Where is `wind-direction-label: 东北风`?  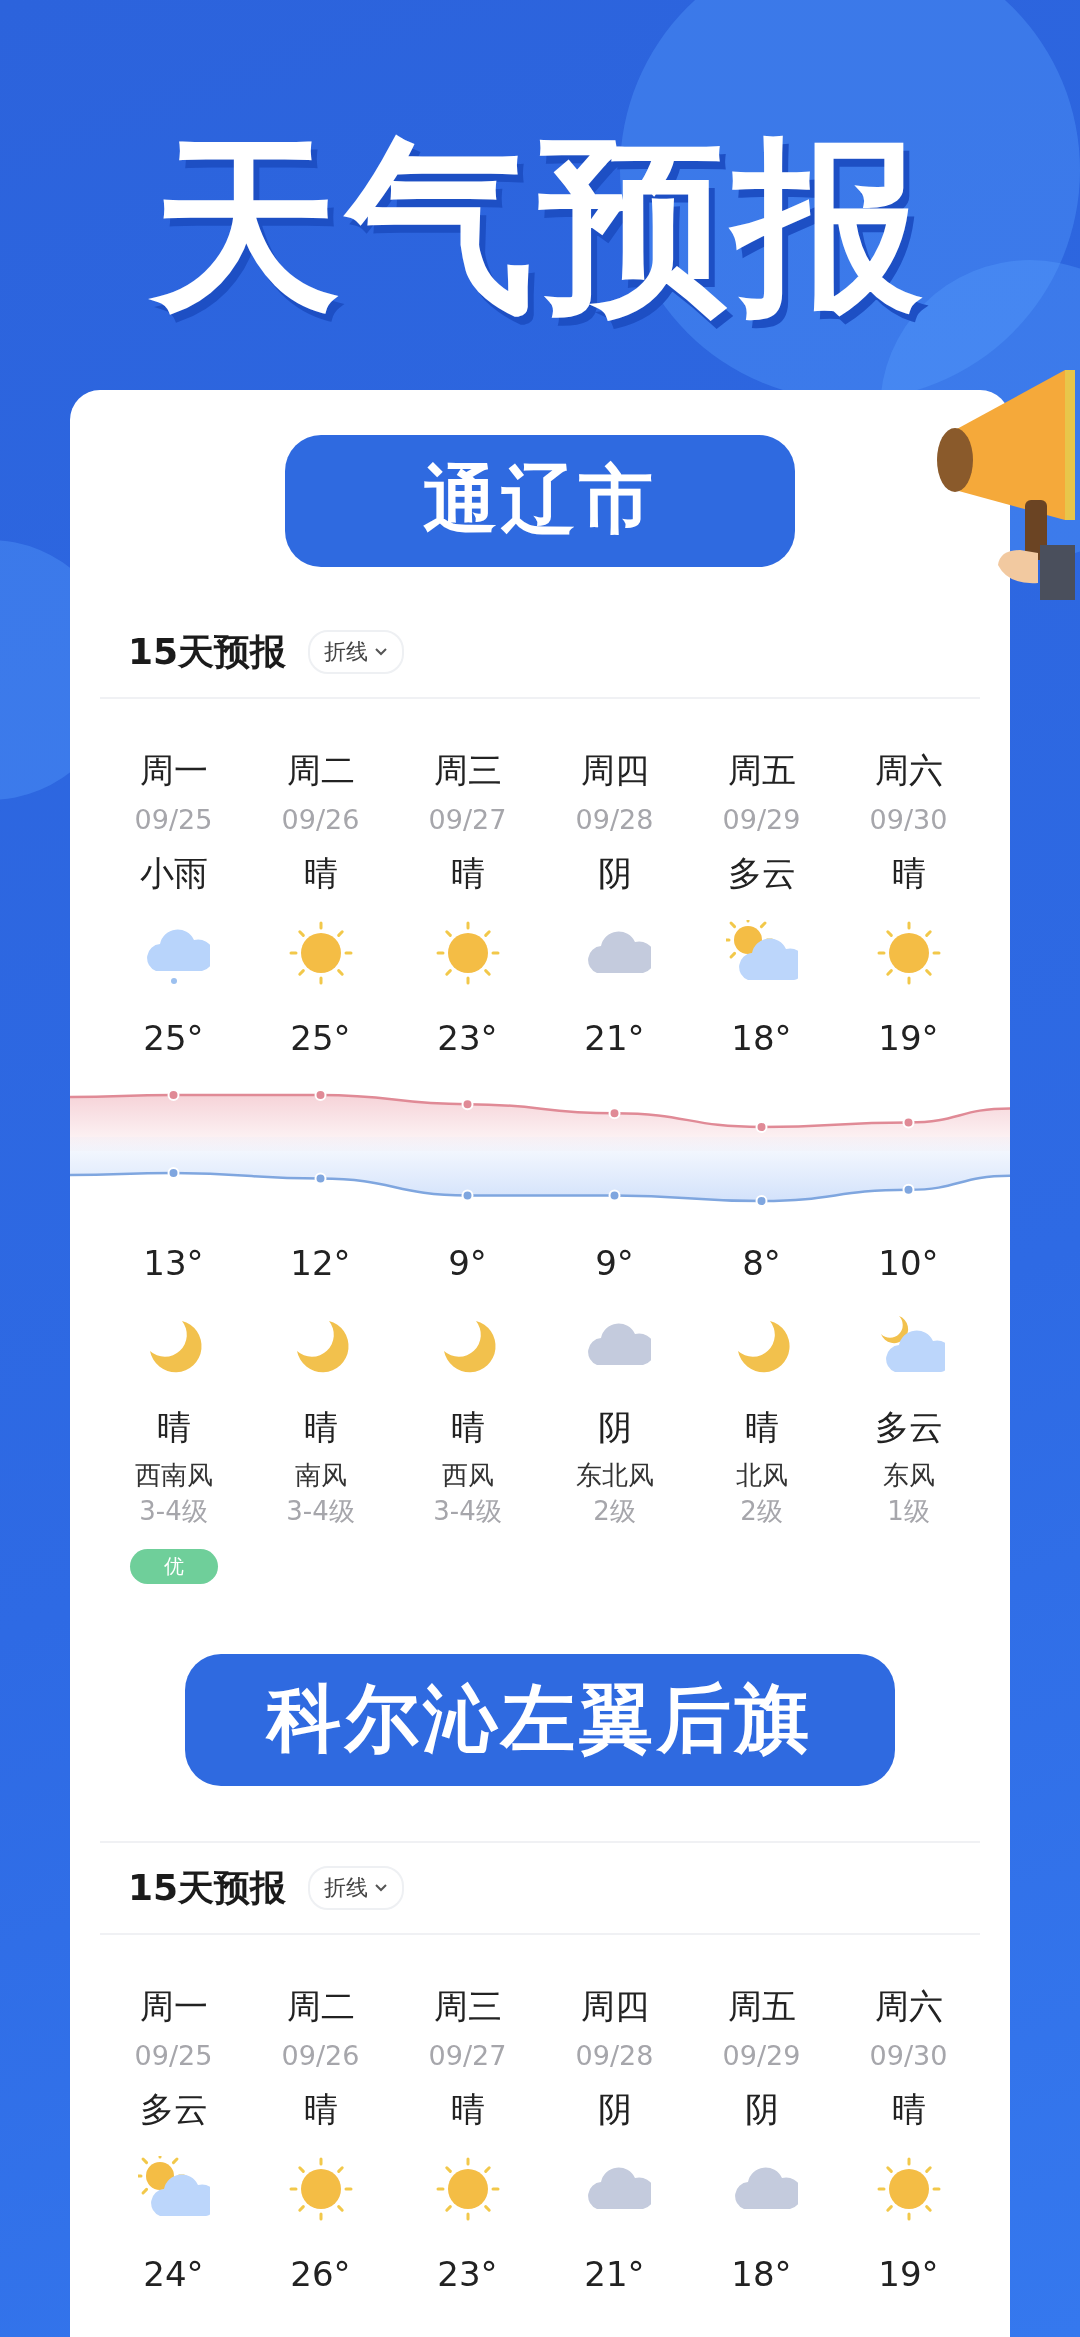 wind-direction-label: 东北风 is located at coordinates (614, 1475).